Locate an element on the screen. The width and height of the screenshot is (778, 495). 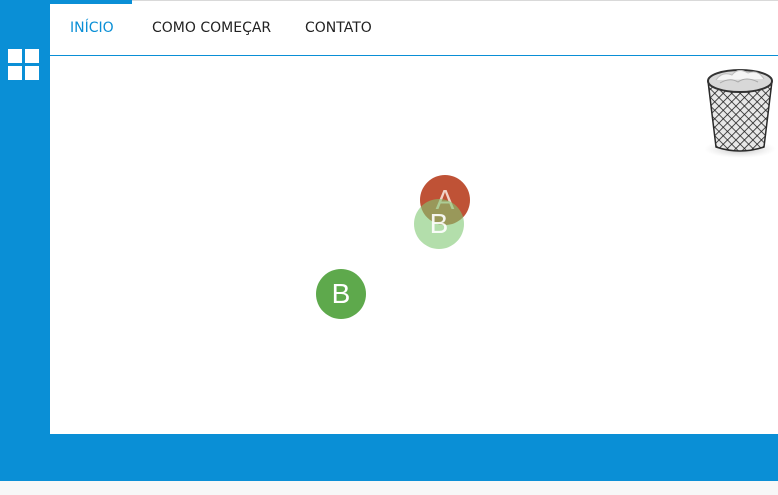
sidebar is located at coordinates (25, 217).